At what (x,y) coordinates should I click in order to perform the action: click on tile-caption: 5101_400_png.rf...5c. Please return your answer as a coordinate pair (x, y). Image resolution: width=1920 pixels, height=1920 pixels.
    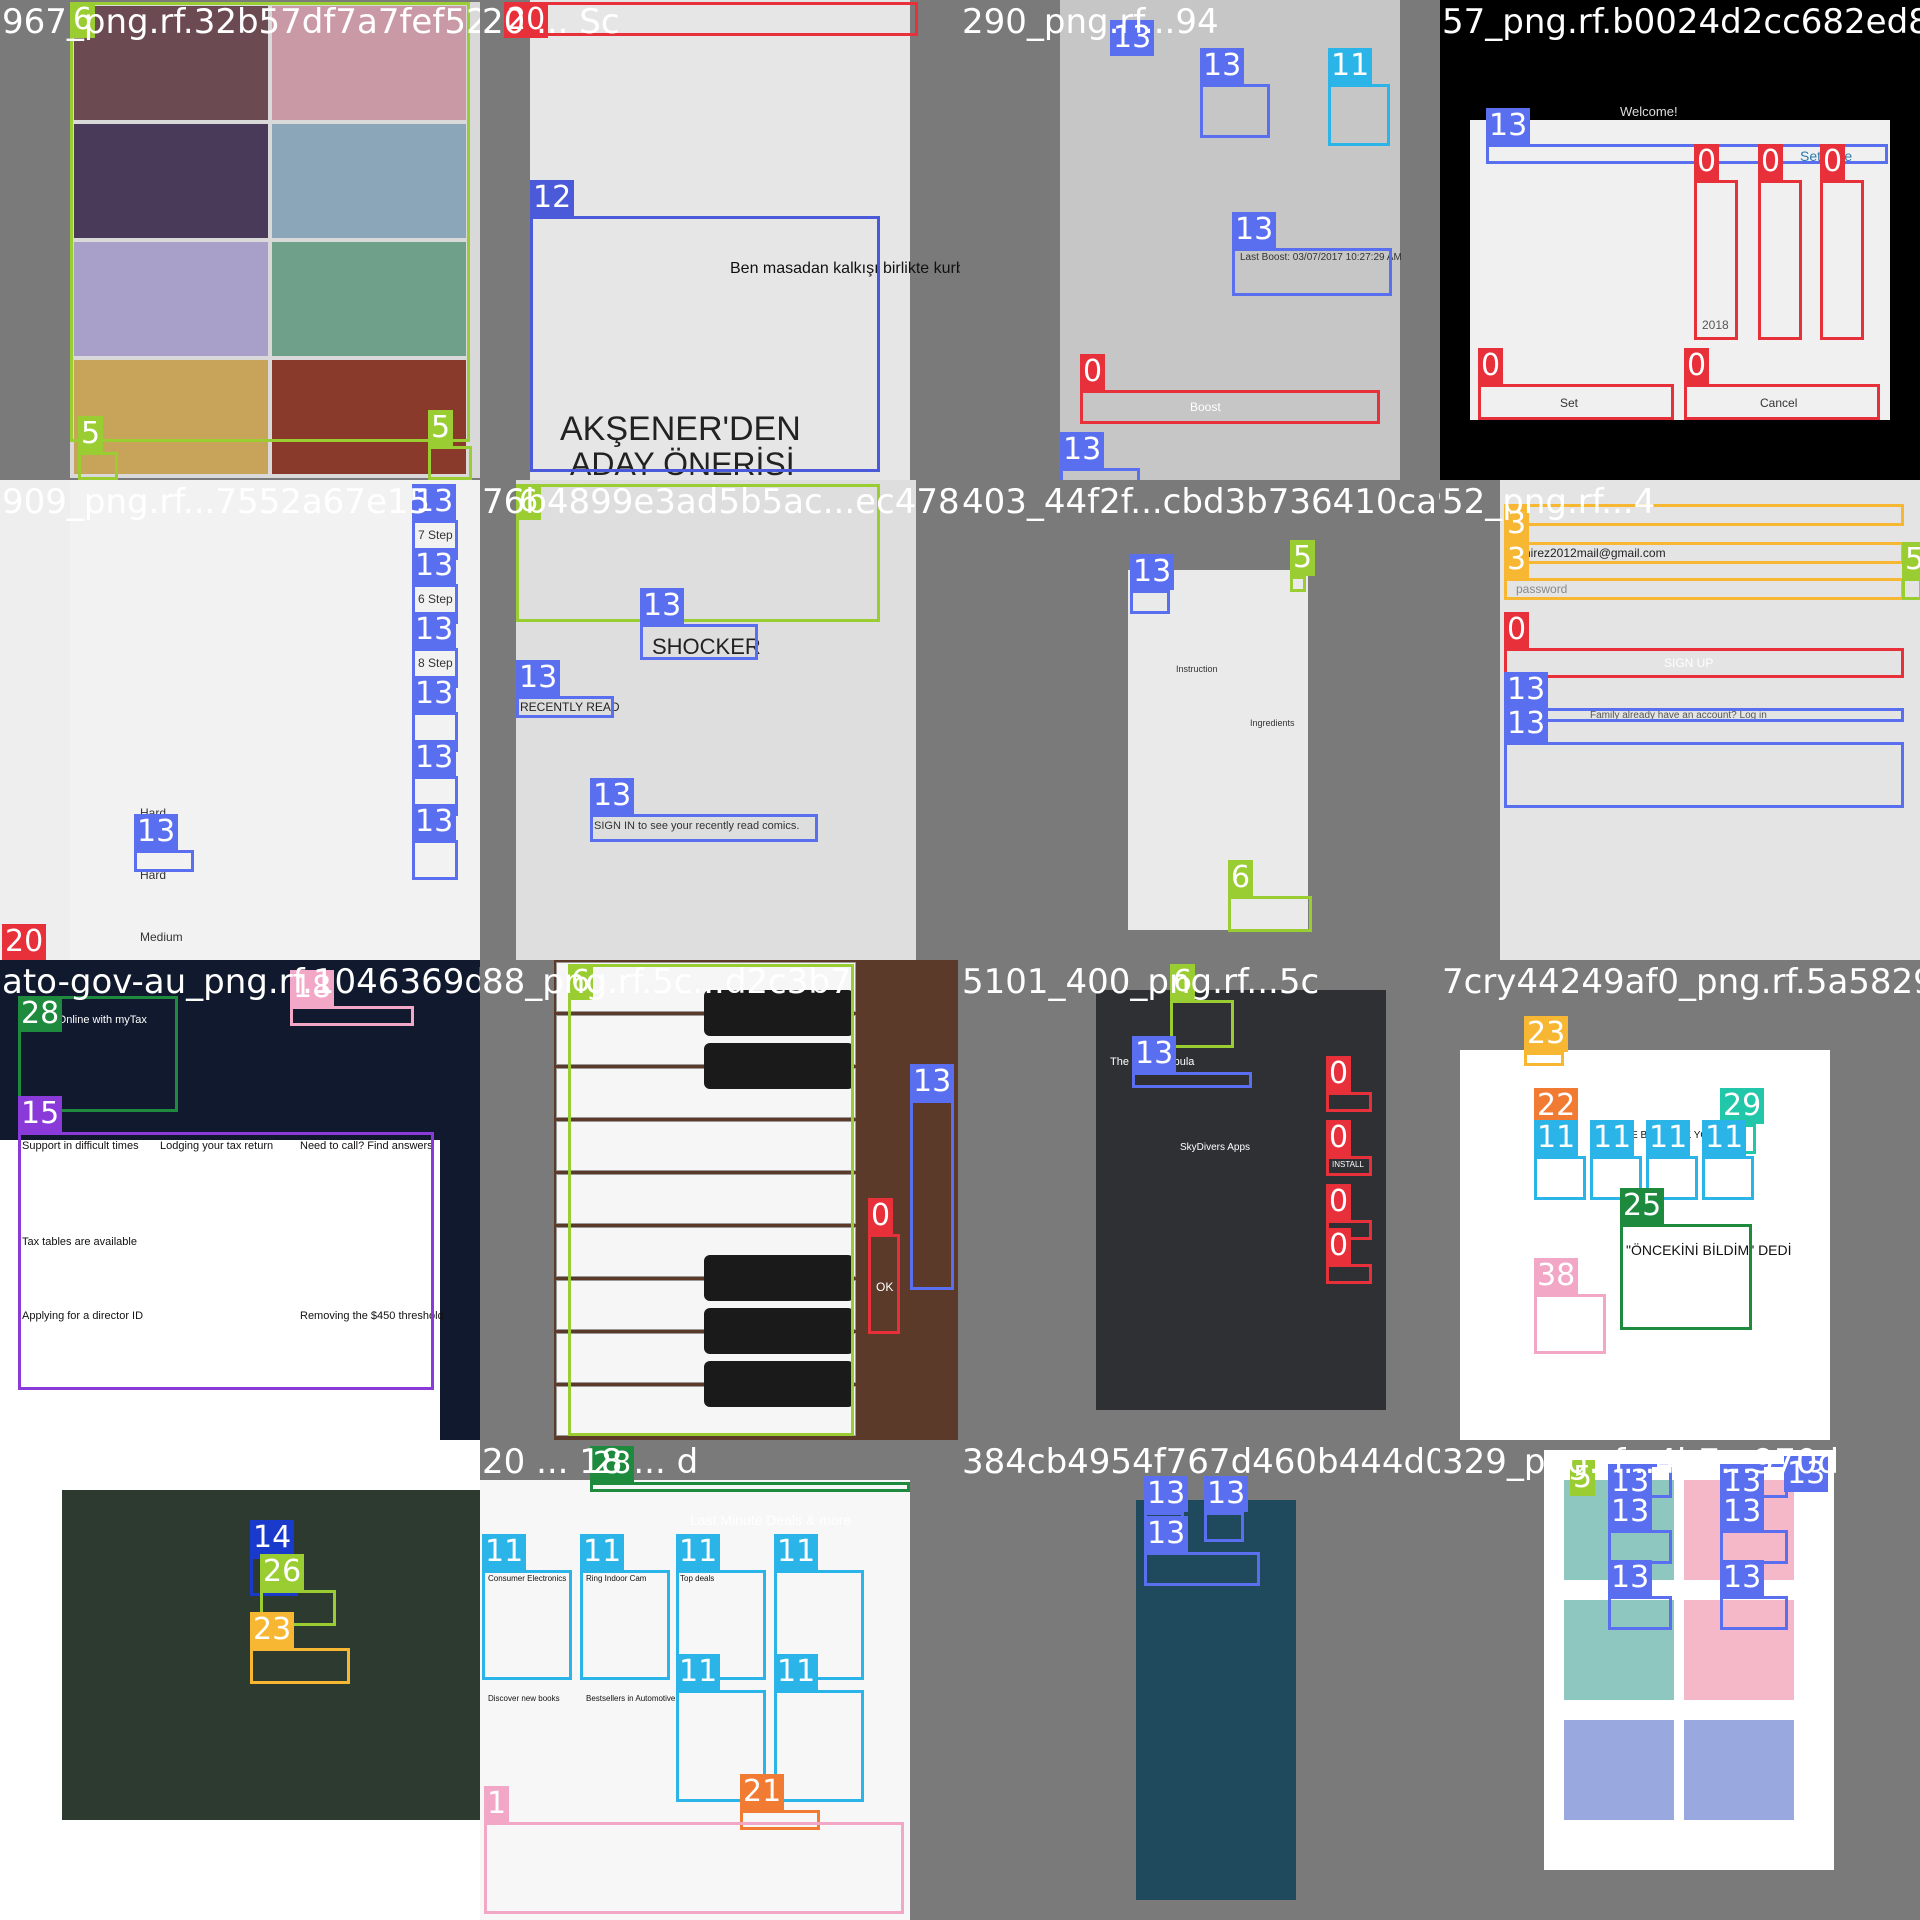
    Looking at the image, I should click on (1141, 982).